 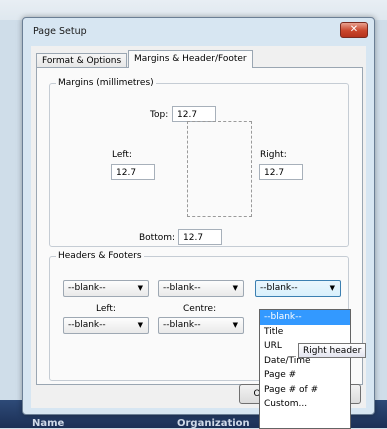 I want to click on header-left-value: --blank--, so click(x=87, y=288).